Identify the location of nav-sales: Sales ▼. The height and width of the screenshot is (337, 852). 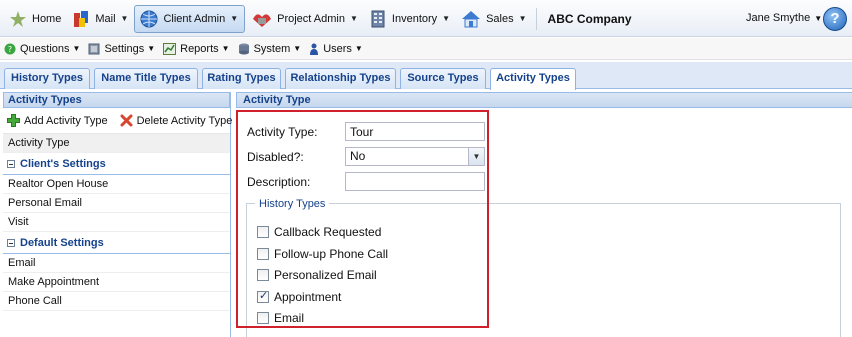
(493, 19).